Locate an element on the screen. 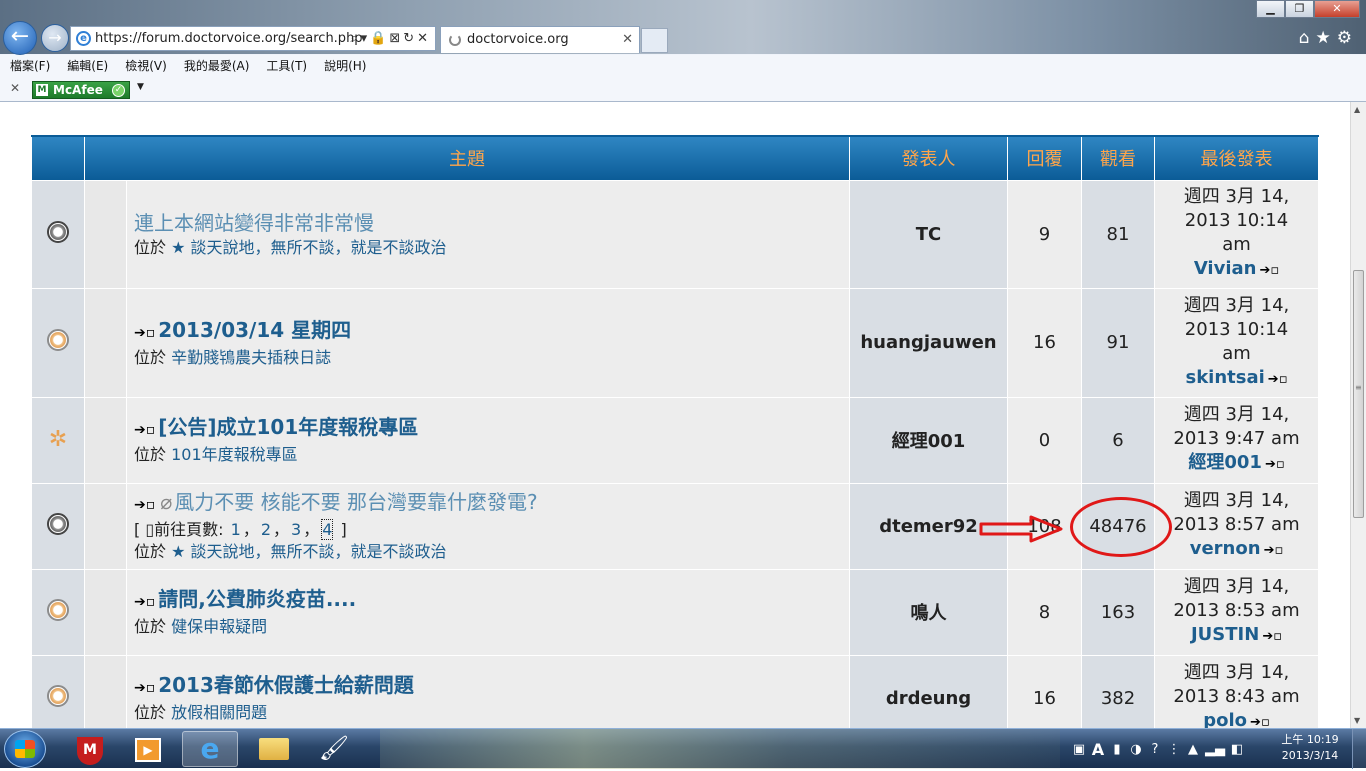 This screenshot has height=771, width=1366. minimize-button: ▁ is located at coordinates (1270, 9).